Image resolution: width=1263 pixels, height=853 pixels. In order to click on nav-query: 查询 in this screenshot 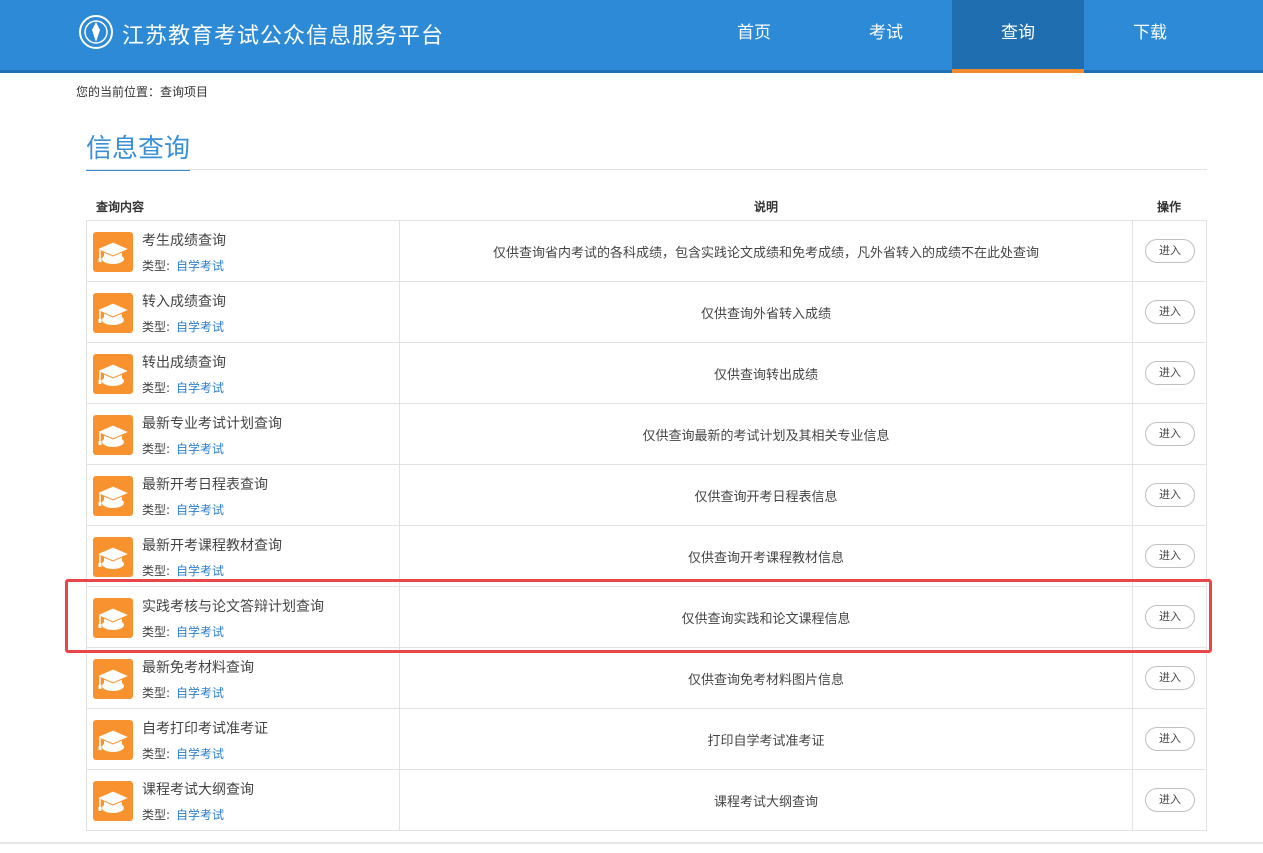, I will do `click(1018, 36)`.